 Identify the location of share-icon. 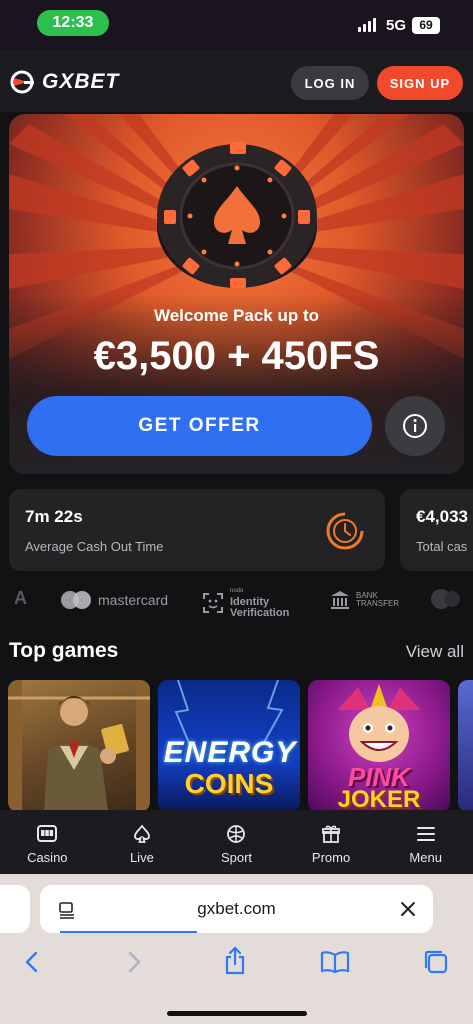
(235, 961).